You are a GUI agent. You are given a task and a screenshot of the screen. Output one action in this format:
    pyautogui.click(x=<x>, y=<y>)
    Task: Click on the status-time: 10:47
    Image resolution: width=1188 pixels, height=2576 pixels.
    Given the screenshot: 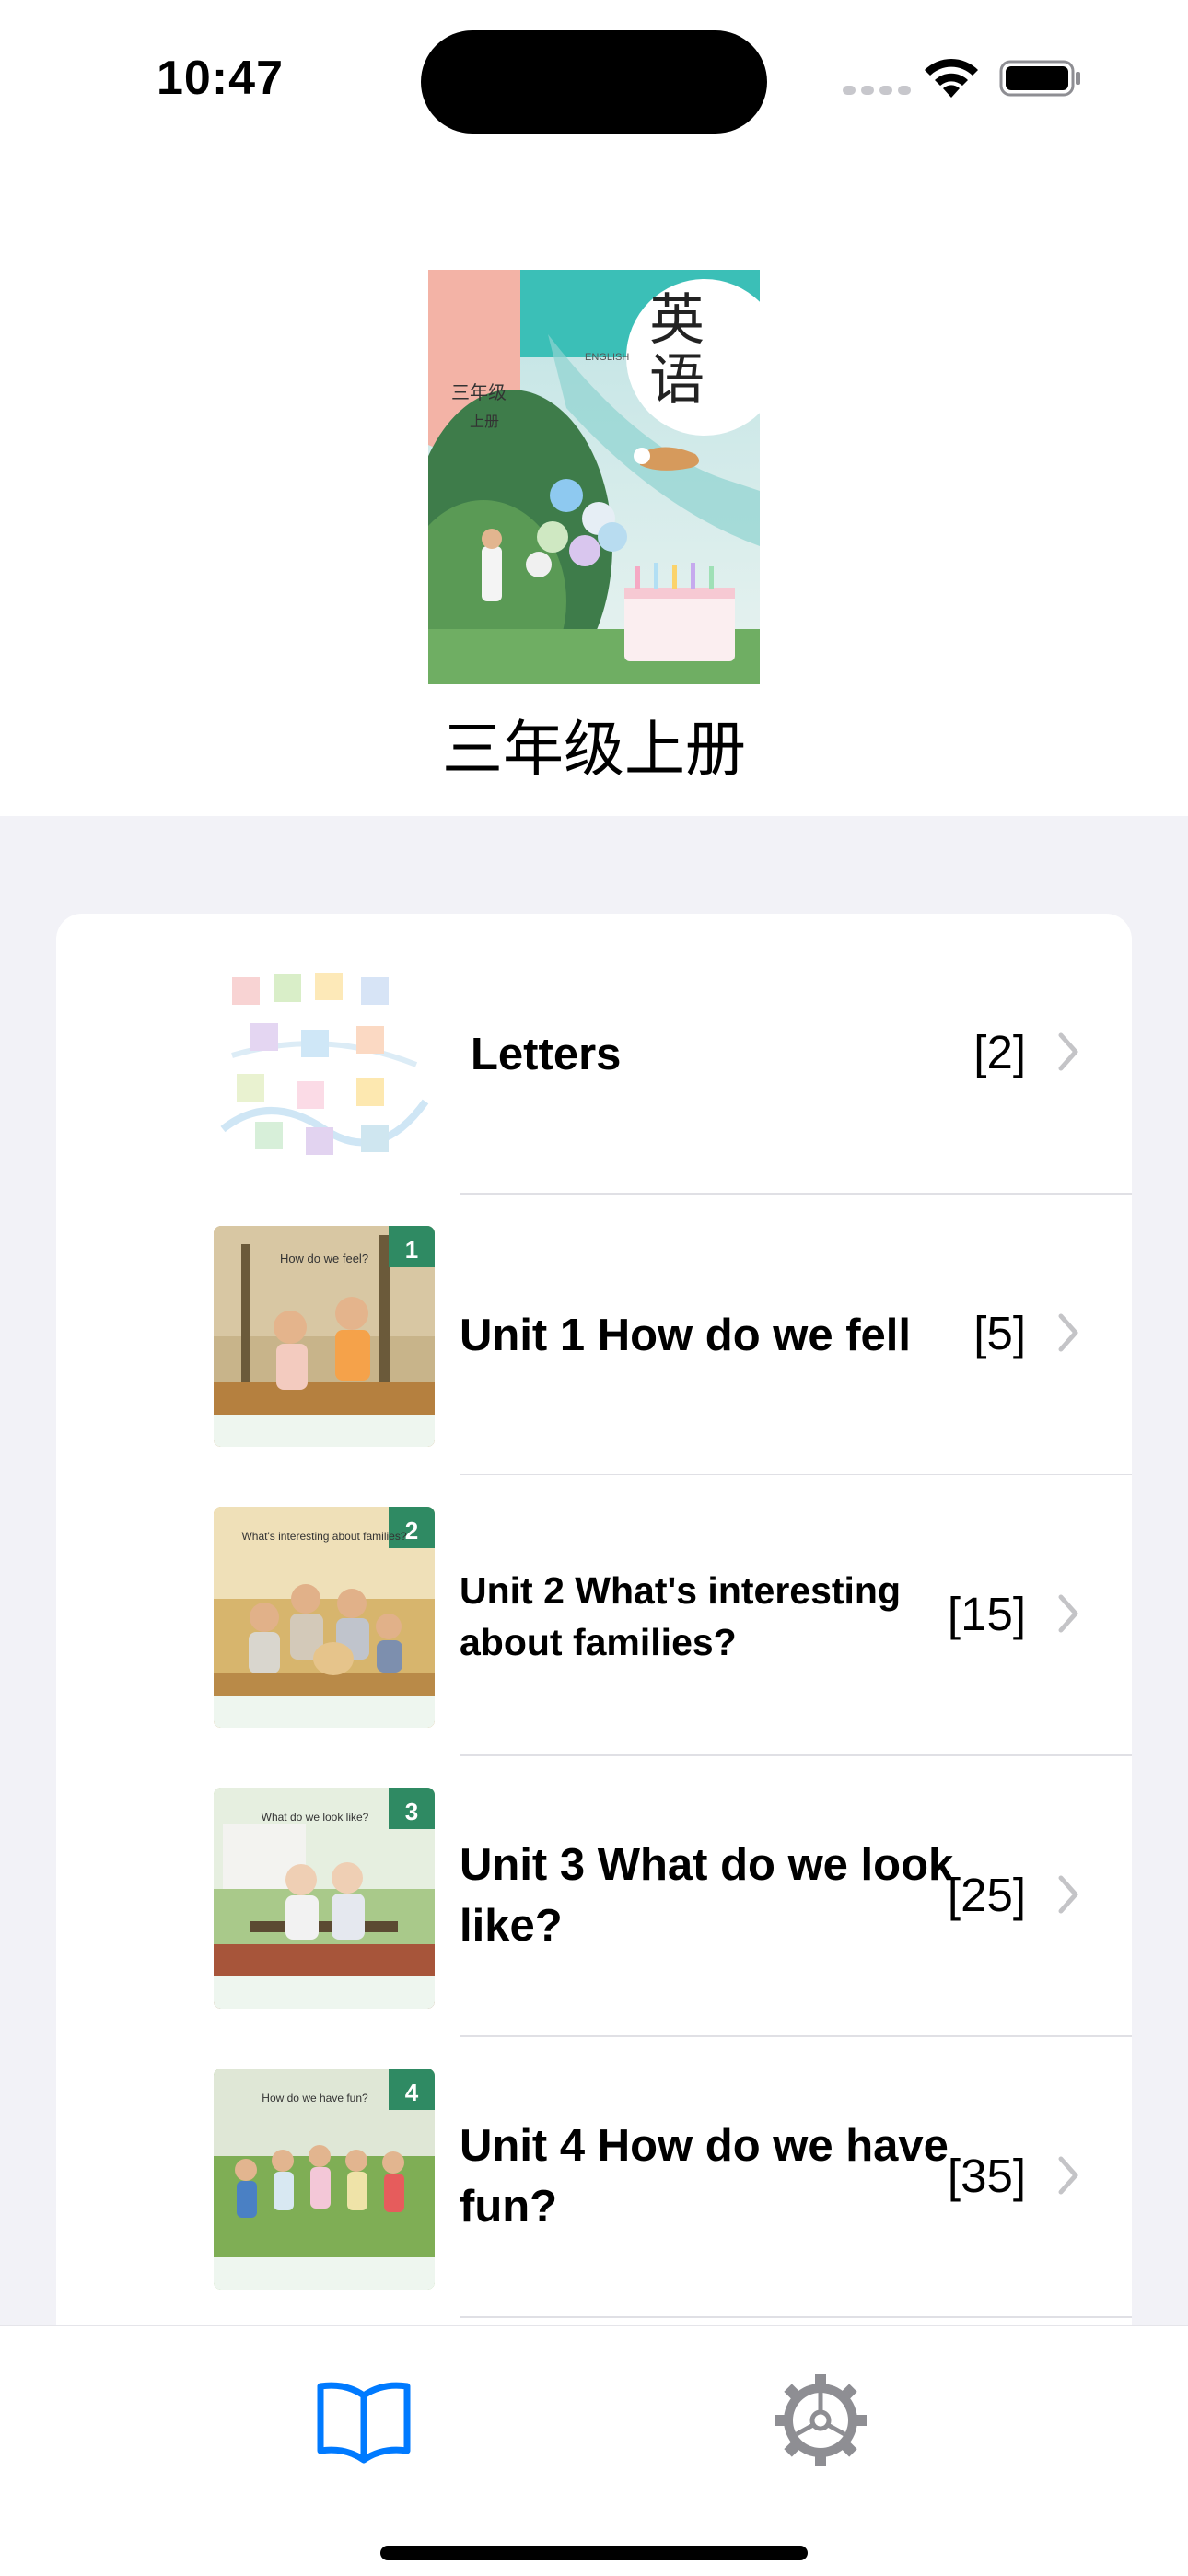 What is the action you would take?
    pyautogui.click(x=220, y=78)
    